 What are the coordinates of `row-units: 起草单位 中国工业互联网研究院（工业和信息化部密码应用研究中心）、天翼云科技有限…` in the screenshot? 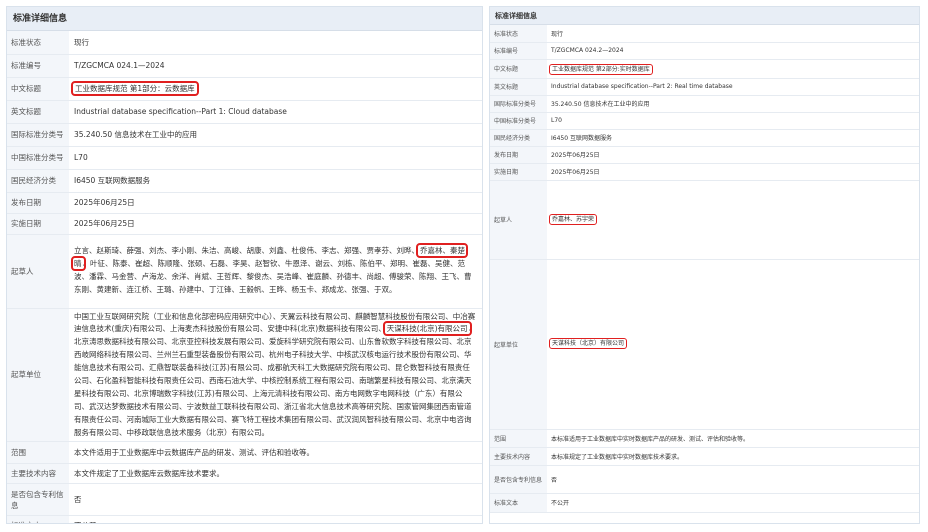 It's located at (244, 375).